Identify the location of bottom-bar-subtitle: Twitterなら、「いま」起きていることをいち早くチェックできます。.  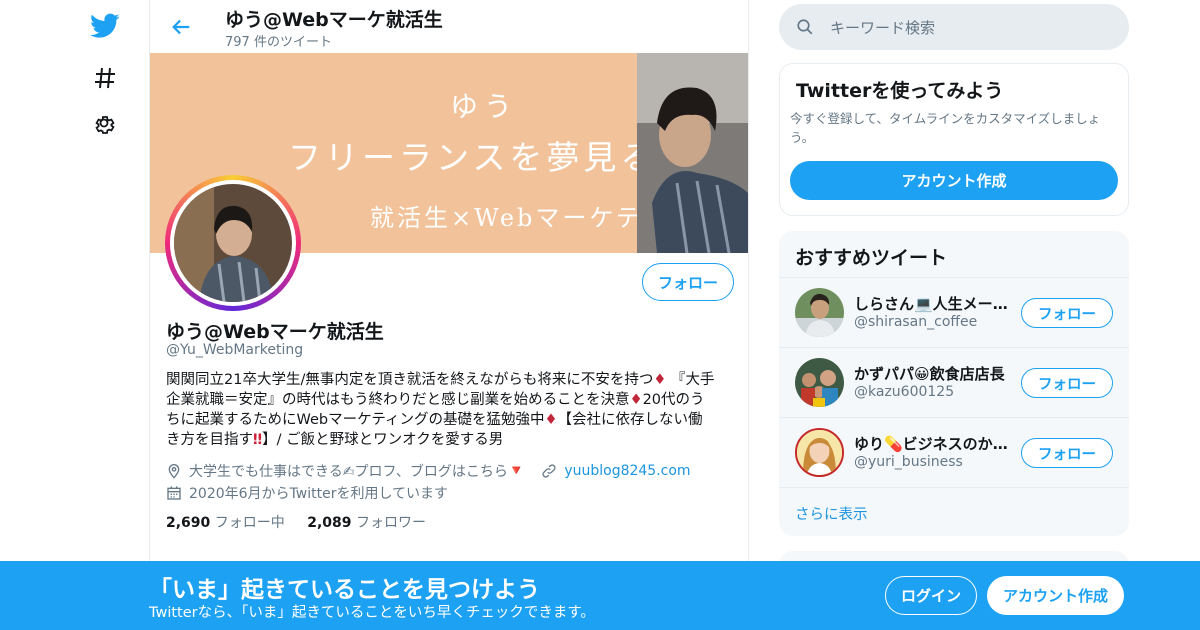
(372, 613).